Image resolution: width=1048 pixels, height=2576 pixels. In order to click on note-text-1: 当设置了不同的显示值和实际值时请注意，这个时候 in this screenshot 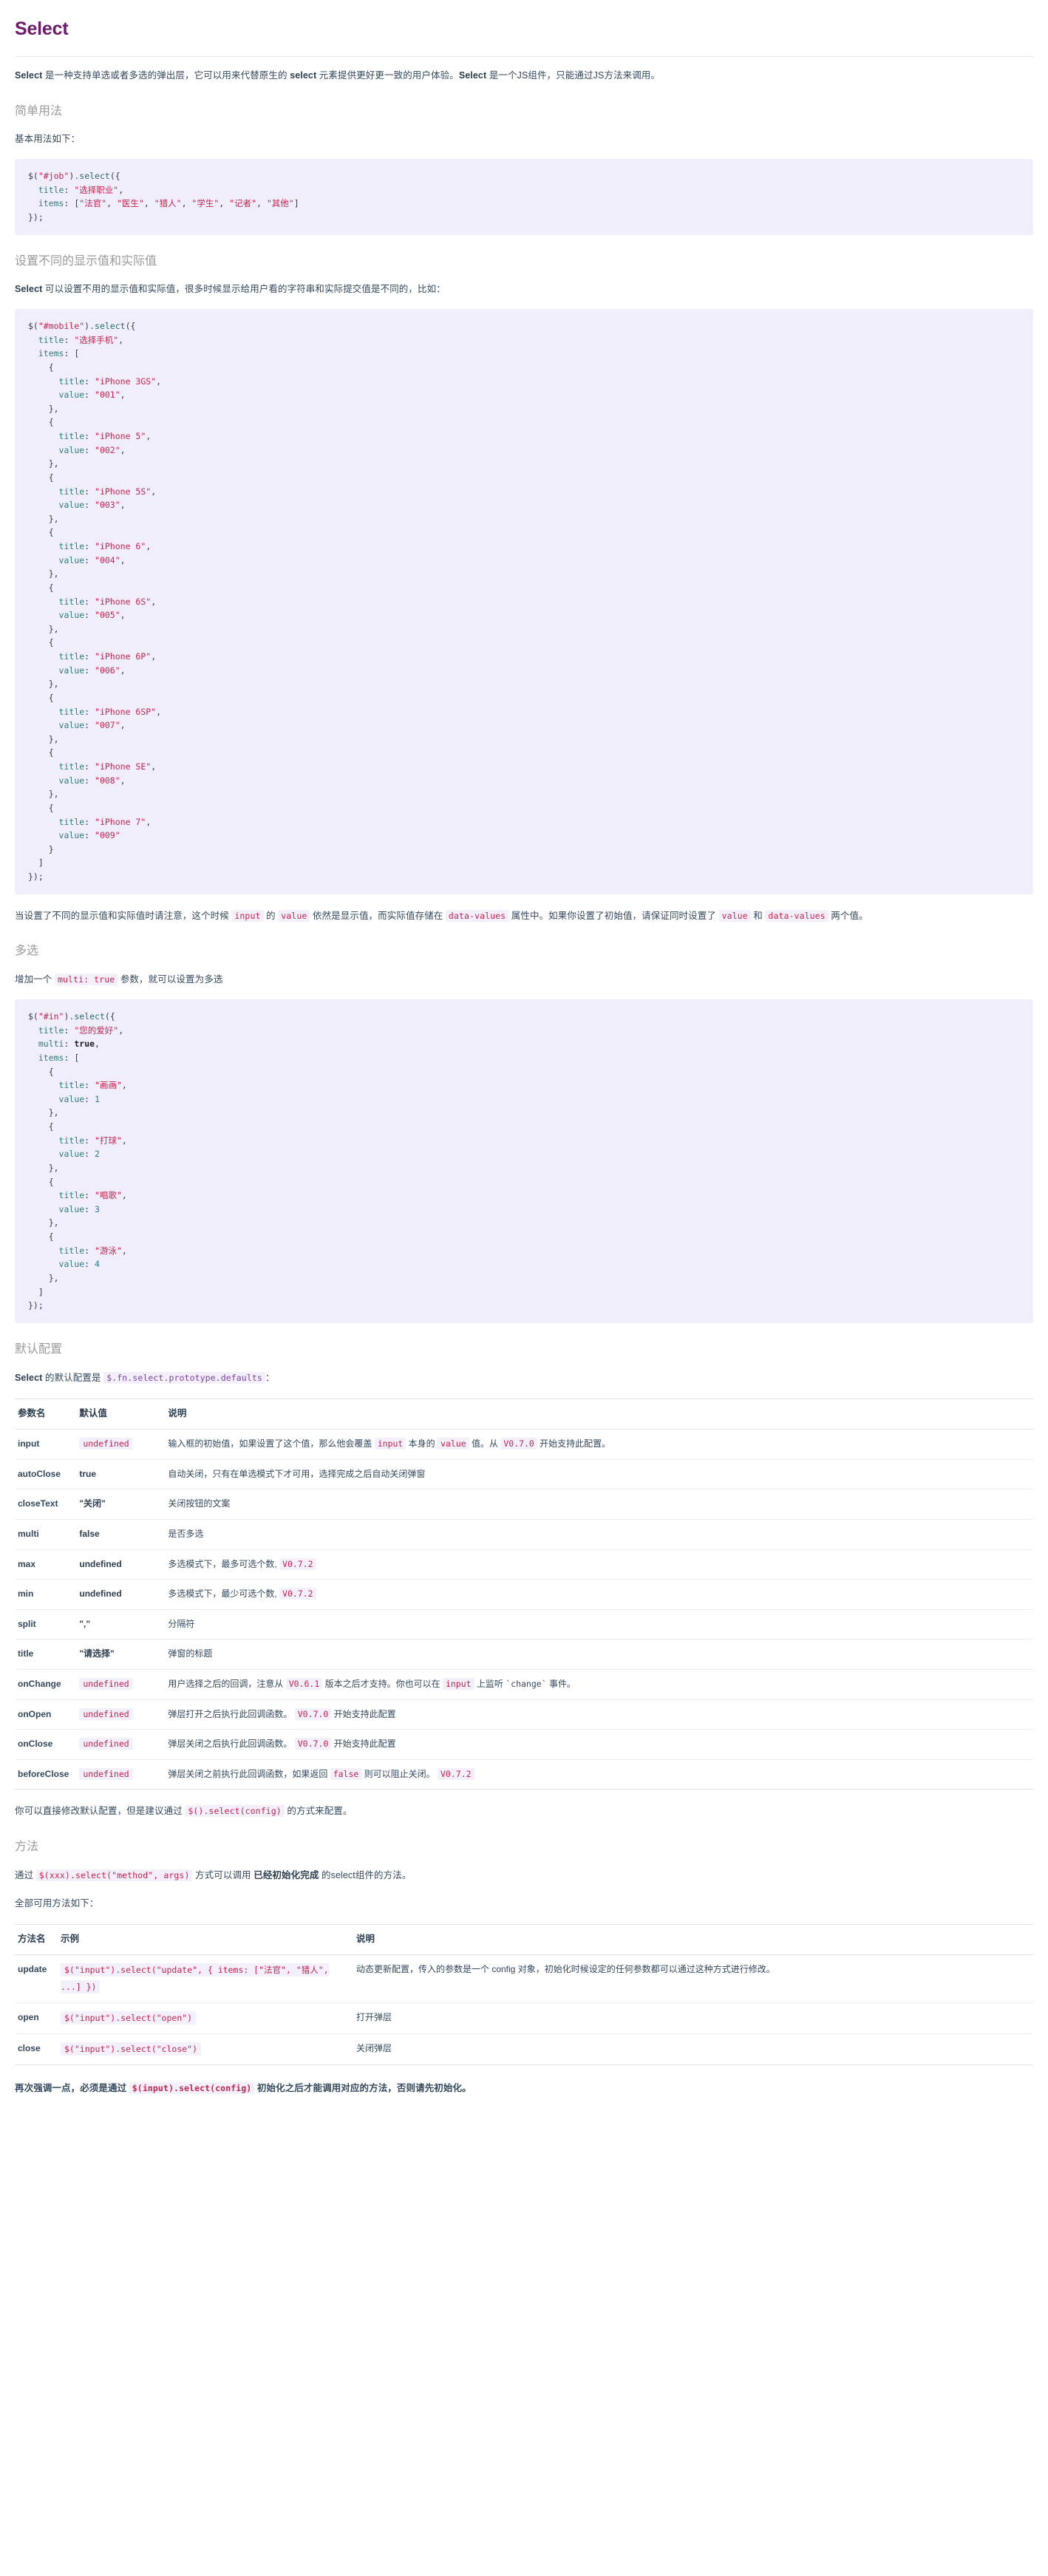, I will do `click(123, 915)`.